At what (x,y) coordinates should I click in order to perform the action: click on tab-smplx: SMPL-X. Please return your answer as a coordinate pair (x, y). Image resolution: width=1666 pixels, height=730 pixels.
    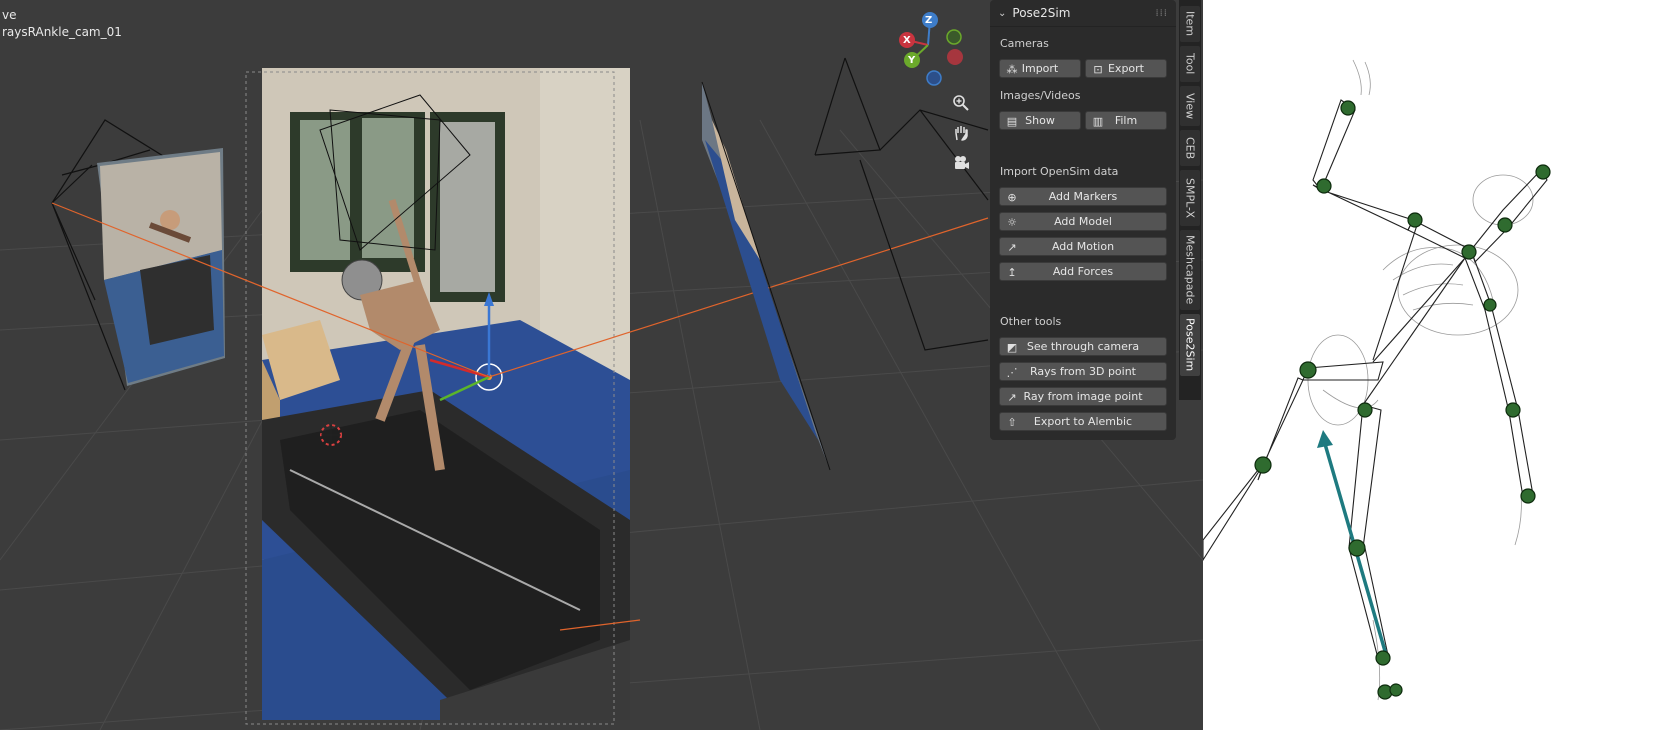
    Looking at the image, I should click on (1190, 198).